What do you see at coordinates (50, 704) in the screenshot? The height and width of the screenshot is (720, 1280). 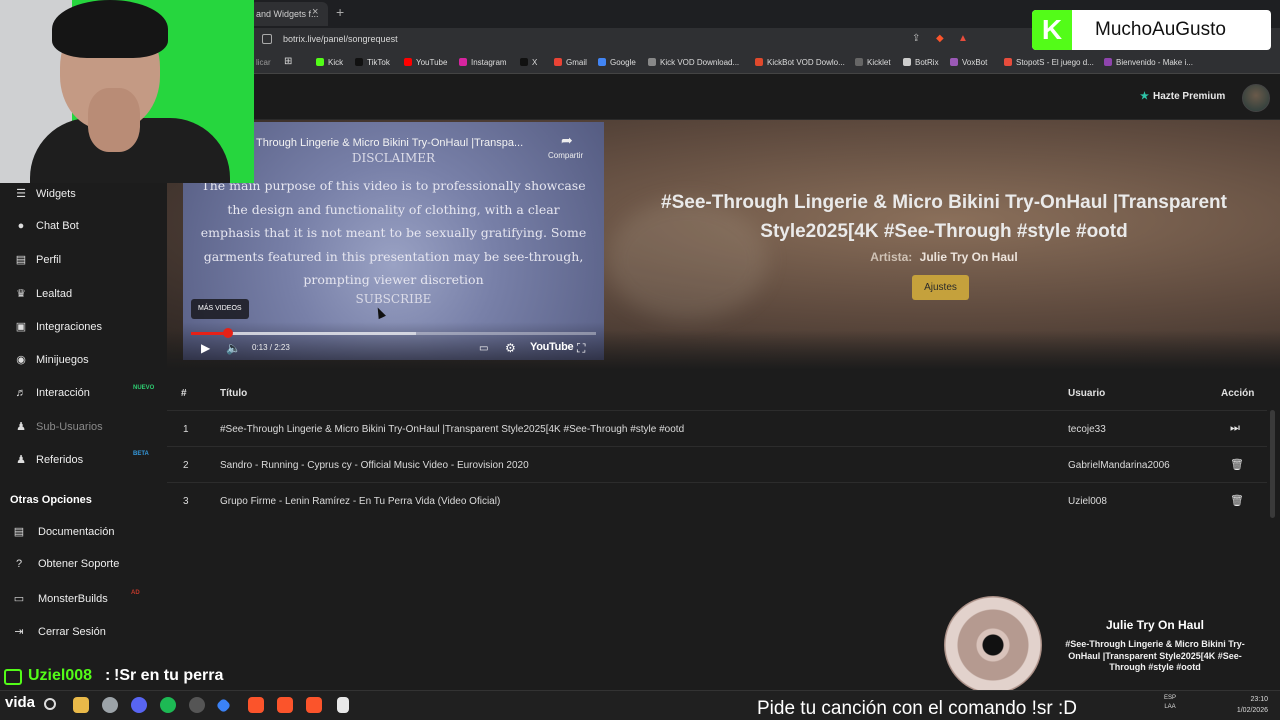 I see `search-icon` at bounding box center [50, 704].